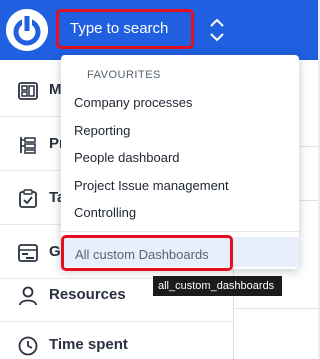 This screenshot has height=359, width=320. Describe the element at coordinates (28, 199) in the screenshot. I see `tasks-icon` at that location.